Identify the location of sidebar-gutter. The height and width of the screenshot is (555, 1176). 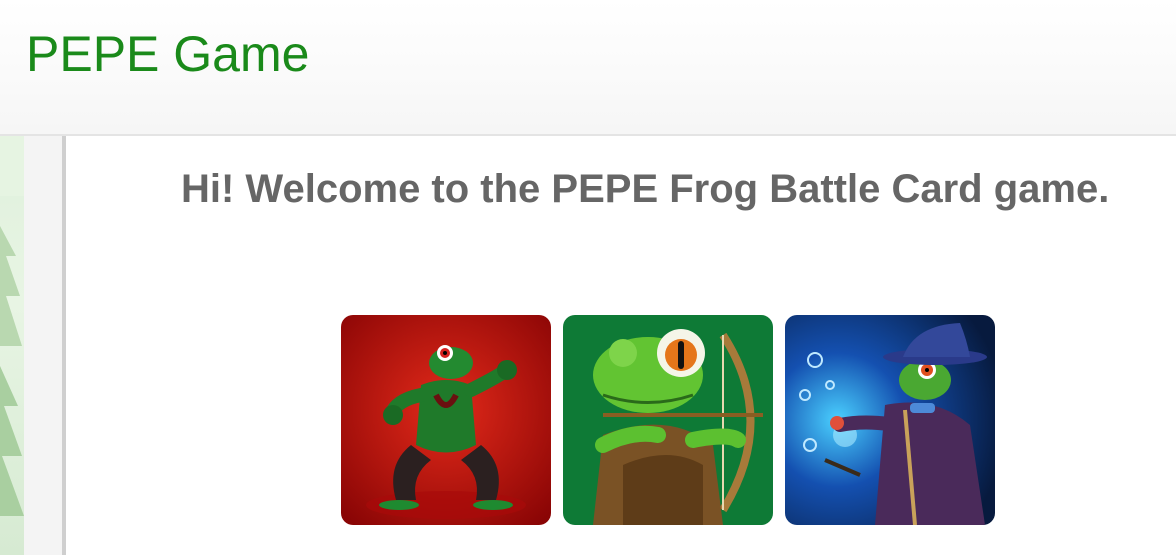
(43, 345).